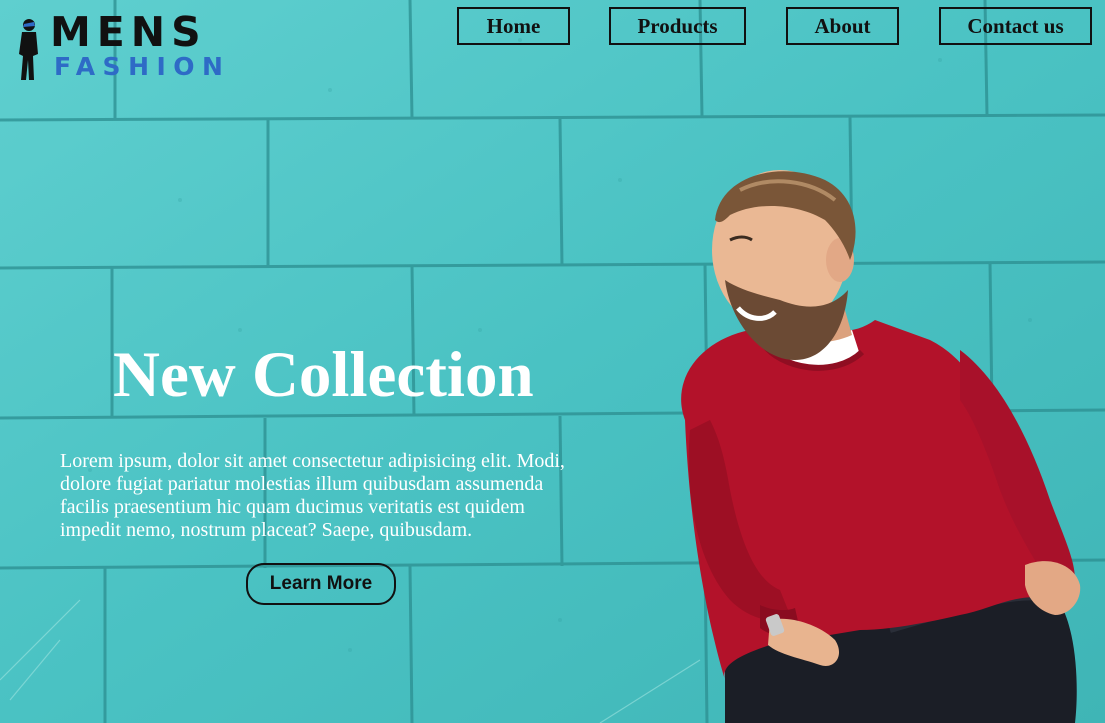 Image resolution: width=1105 pixels, height=723 pixels. Describe the element at coordinates (1015, 26) in the screenshot. I see `nav-contact-button: Contact us` at that location.